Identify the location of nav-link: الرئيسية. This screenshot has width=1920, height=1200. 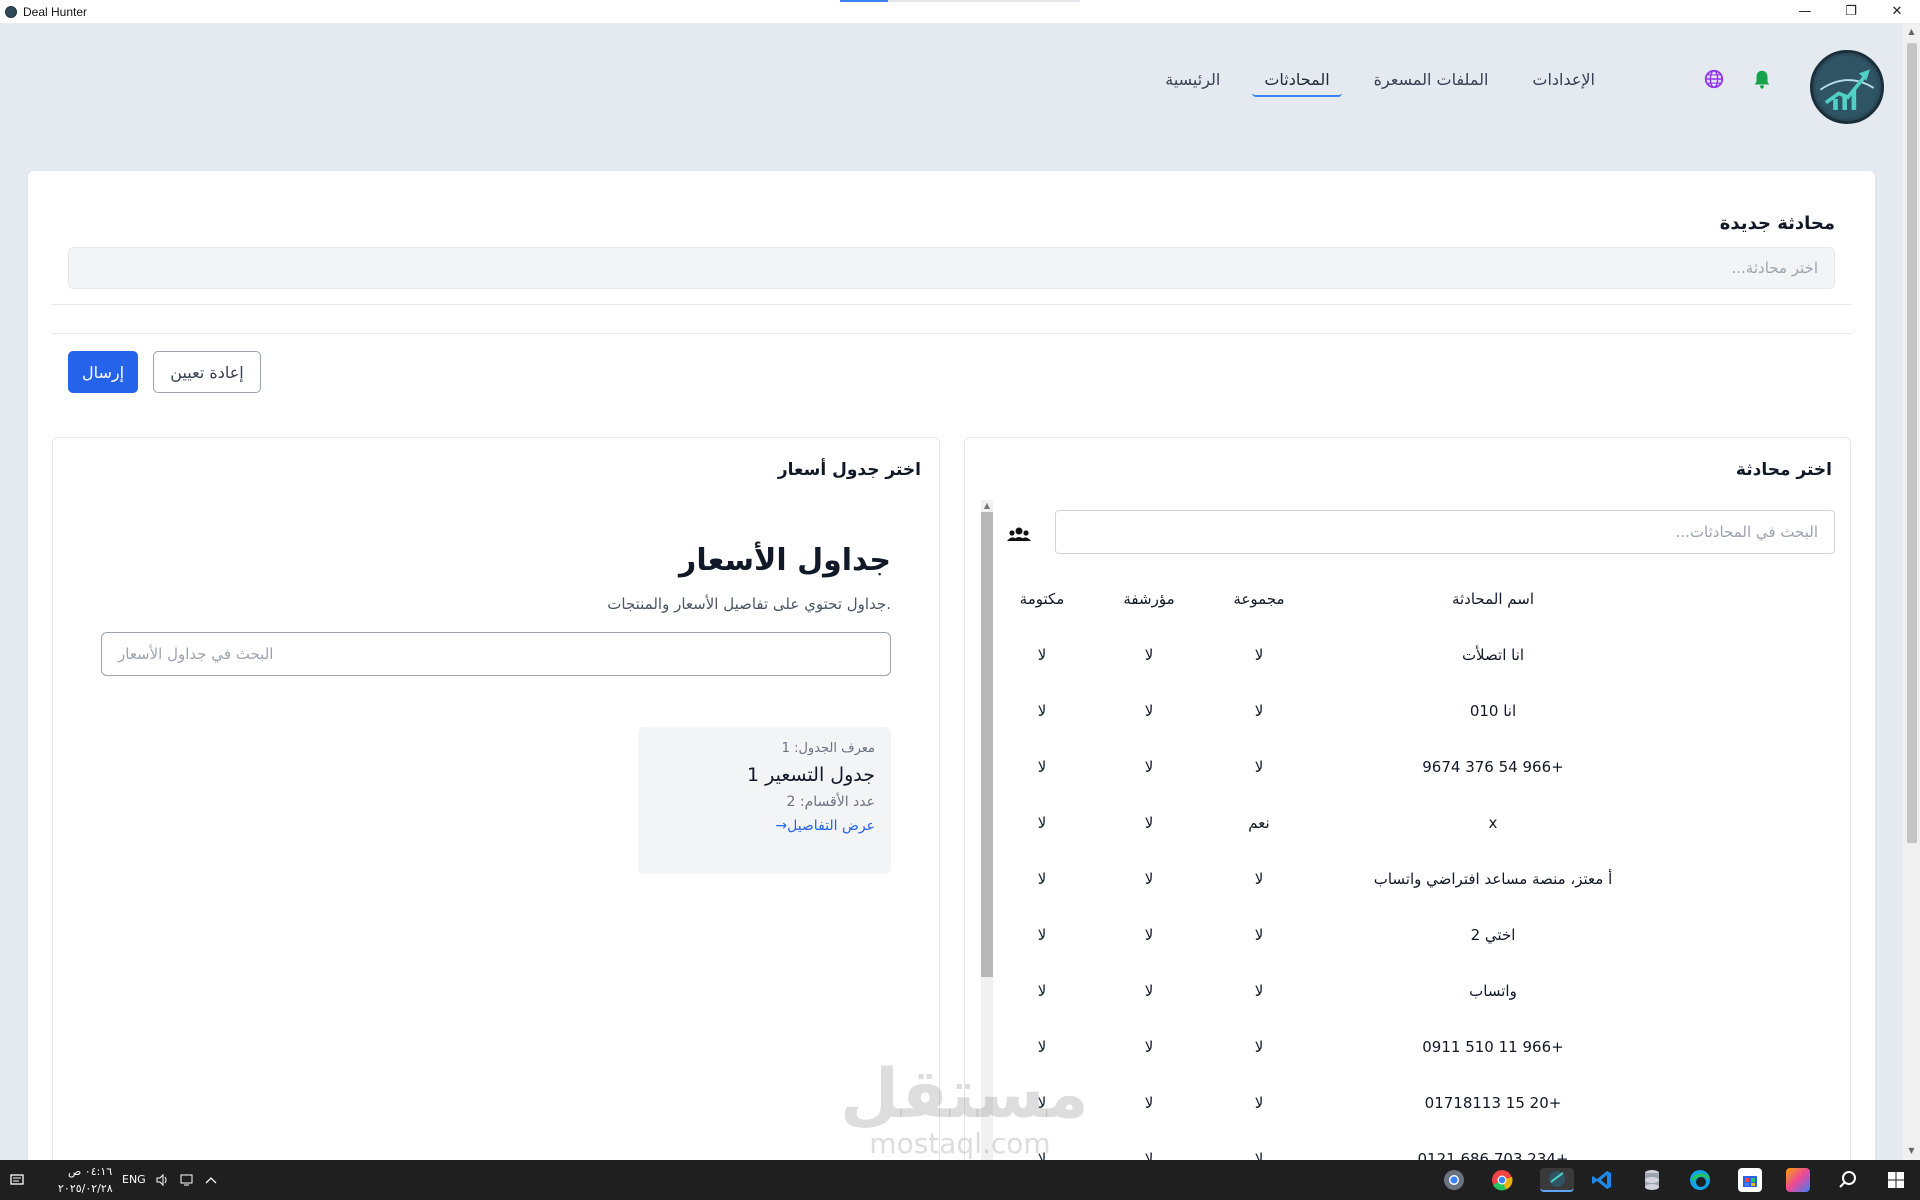
(1192, 81).